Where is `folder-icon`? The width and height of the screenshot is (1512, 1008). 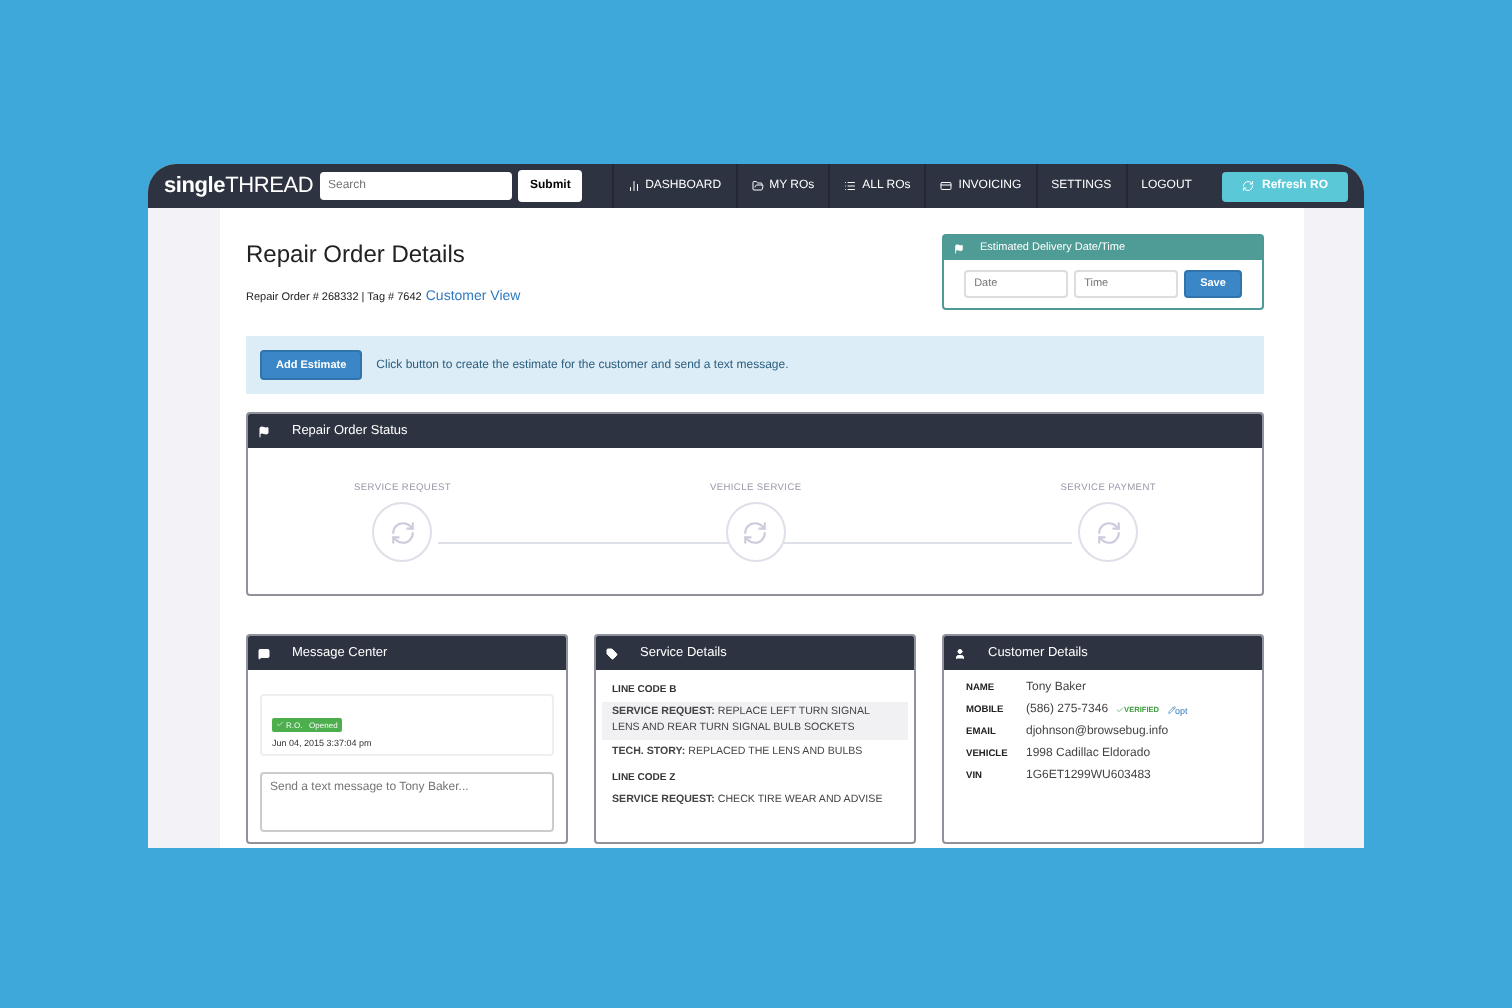 folder-icon is located at coordinates (757, 186).